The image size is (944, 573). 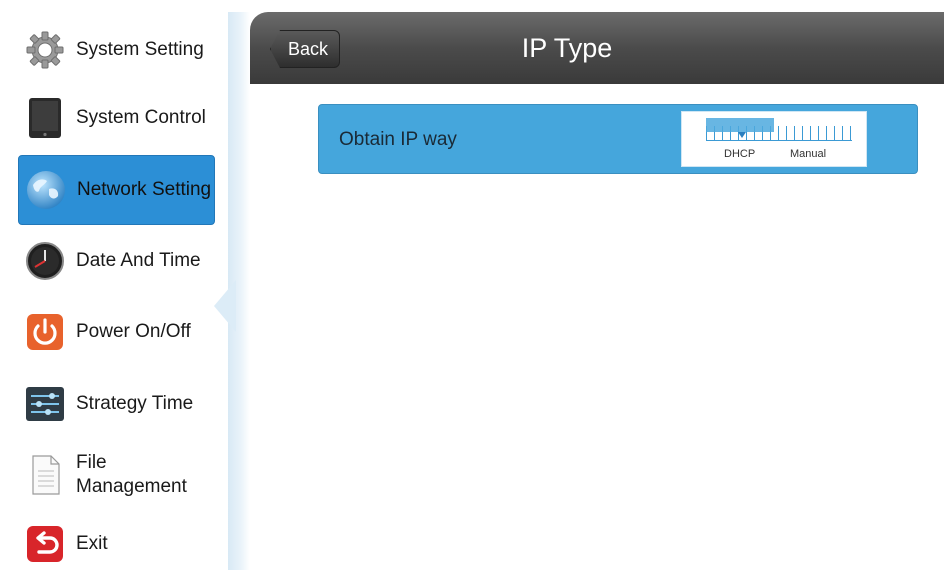 What do you see at coordinates (45, 544) in the screenshot?
I see `exit-icon` at bounding box center [45, 544].